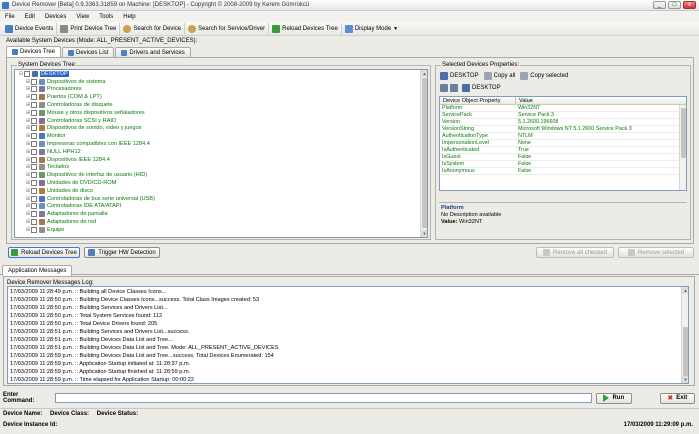 Image resolution: width=699 pixels, height=434 pixels. Describe the element at coordinates (575, 252) in the screenshot. I see `remove-all-checked-button: Remove all checked` at that location.